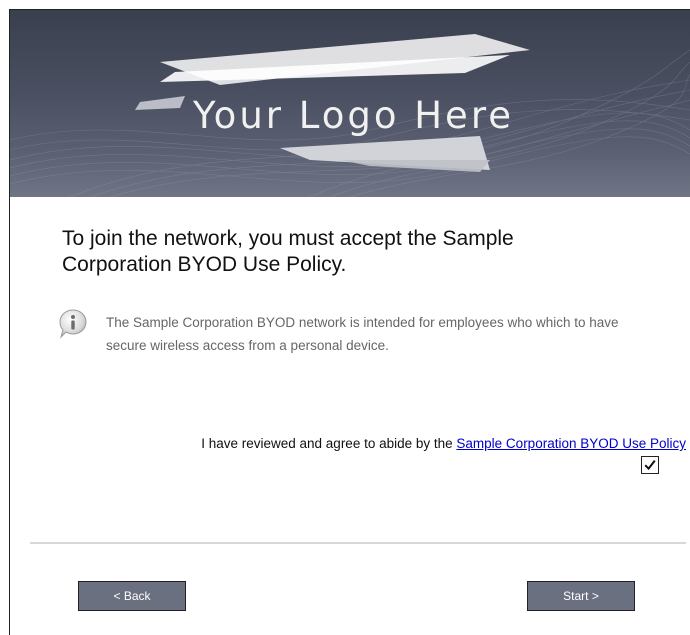 Image resolution: width=690 pixels, height=635 pixels. What do you see at coordinates (358, 543) in the screenshot?
I see `divider` at bounding box center [358, 543].